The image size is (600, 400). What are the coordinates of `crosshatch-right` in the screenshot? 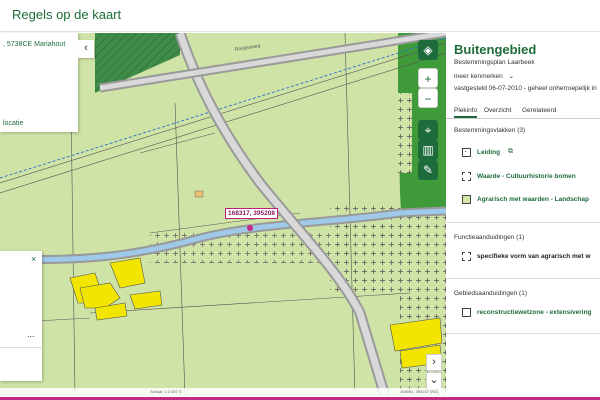 It's located at (405, 133).